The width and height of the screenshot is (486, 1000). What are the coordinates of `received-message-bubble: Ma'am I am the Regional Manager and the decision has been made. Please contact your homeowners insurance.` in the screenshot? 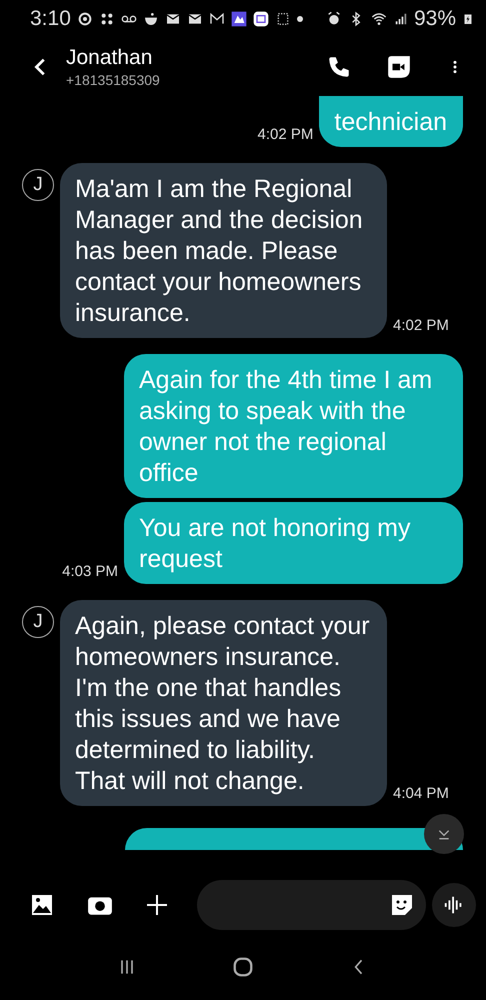 It's located at (223, 250).